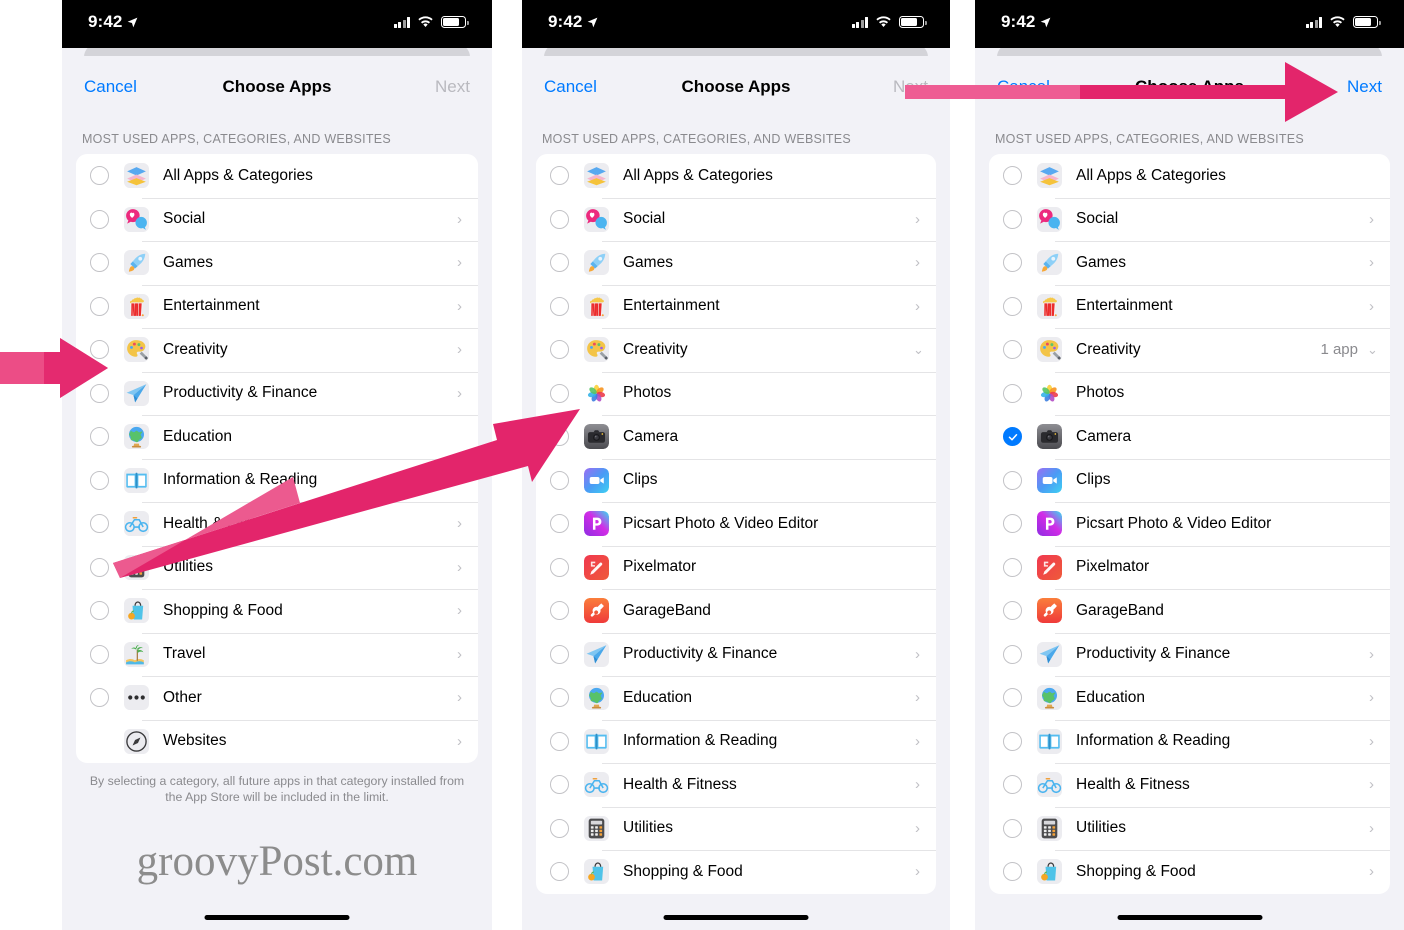 The width and height of the screenshot is (1404, 930). I want to click on list-item: Websites ›, so click(277, 741).